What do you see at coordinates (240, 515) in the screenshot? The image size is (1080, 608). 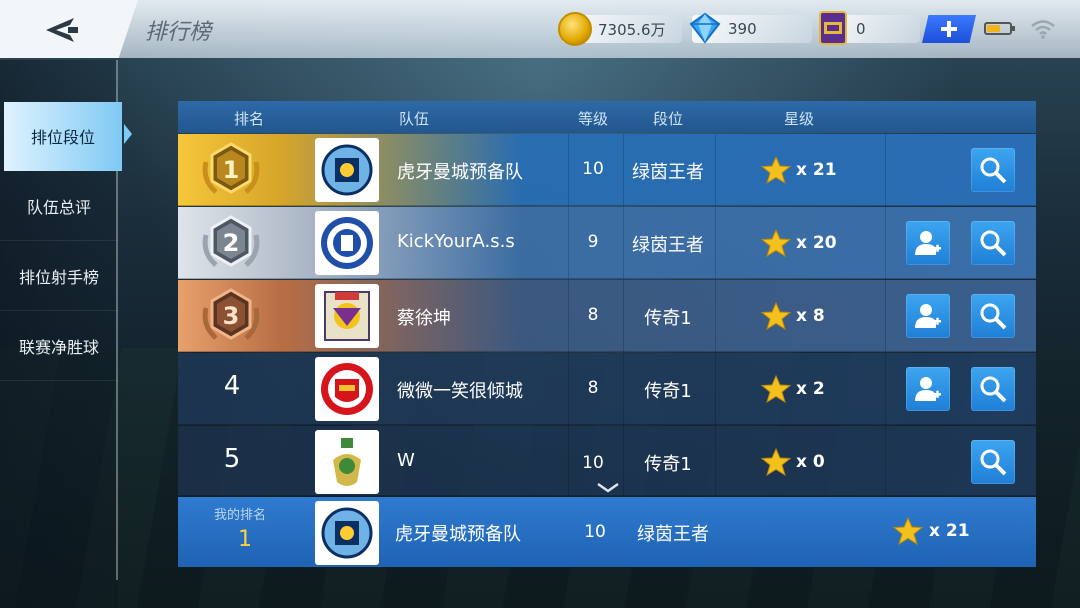 I see `my-rank-label: 我的排名` at bounding box center [240, 515].